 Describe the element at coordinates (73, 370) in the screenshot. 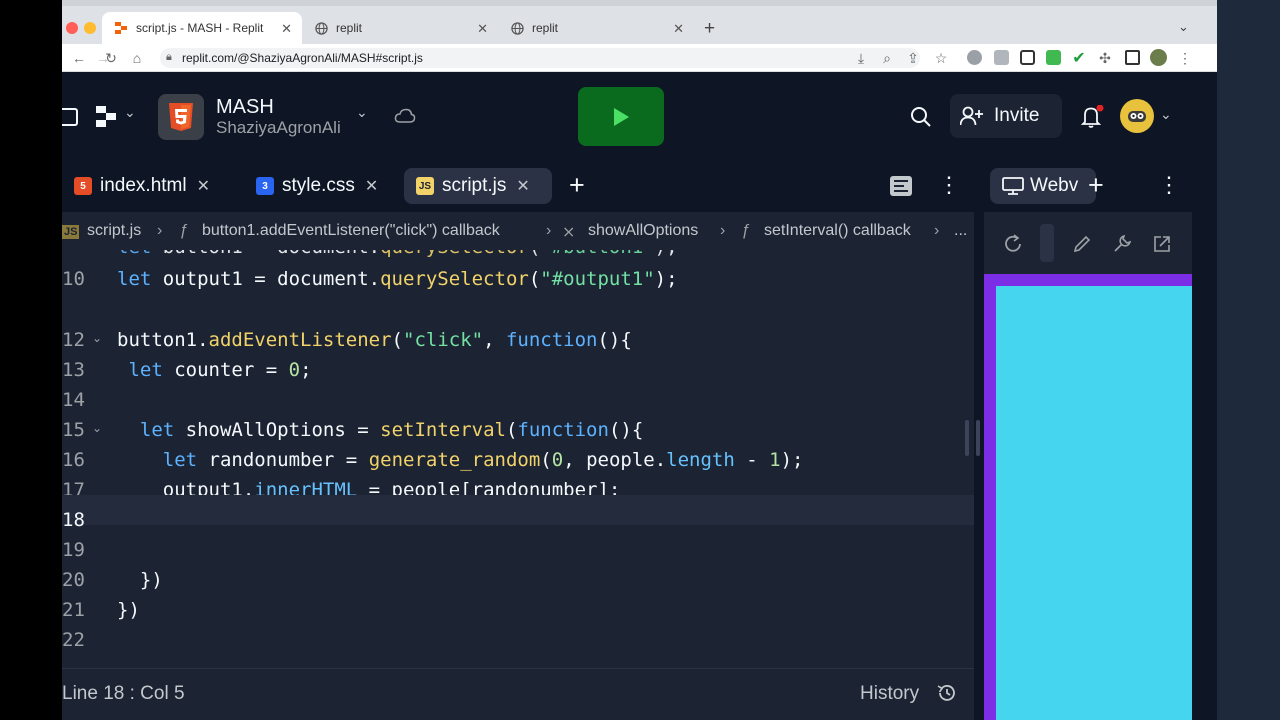

I see `line-number: 13` at that location.